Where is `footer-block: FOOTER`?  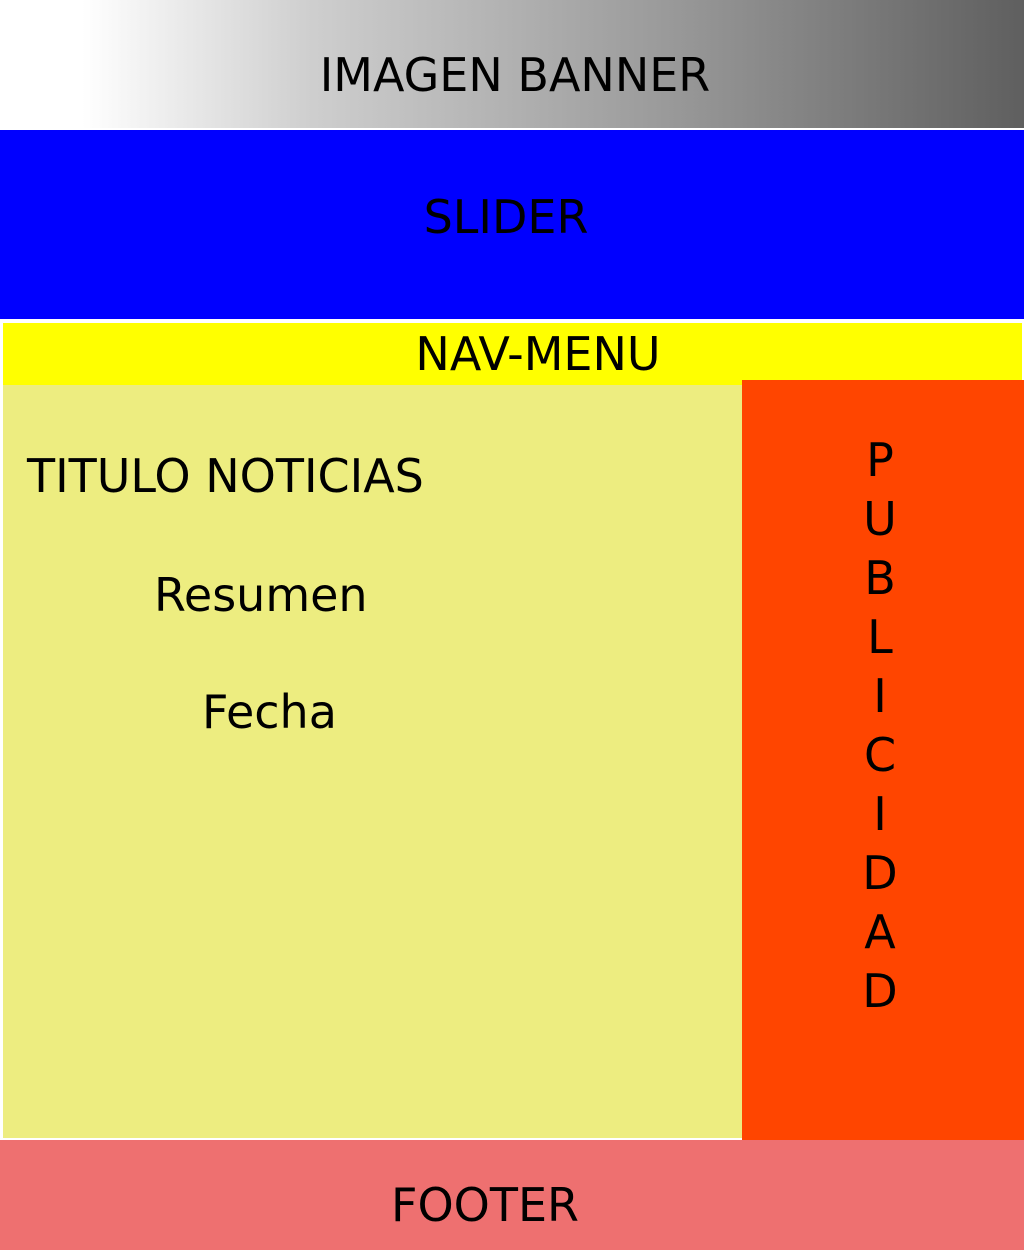
footer-block: FOOTER is located at coordinates (512, 1195).